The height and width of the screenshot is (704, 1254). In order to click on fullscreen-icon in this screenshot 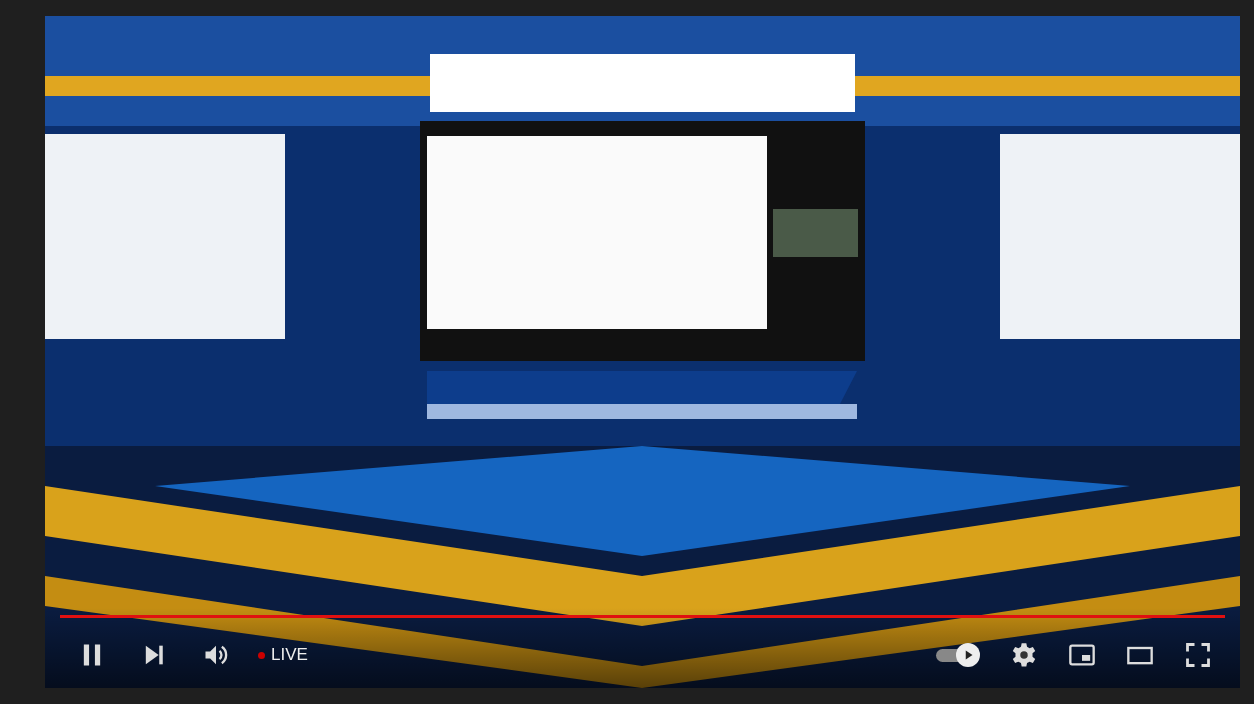, I will do `click(1198, 655)`.